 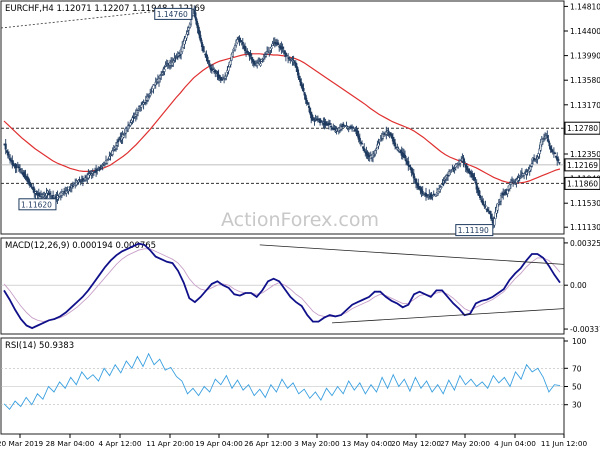 What do you see at coordinates (585, 56) in the screenshot?
I see `price-ytick-label: 1.13990` at bounding box center [585, 56].